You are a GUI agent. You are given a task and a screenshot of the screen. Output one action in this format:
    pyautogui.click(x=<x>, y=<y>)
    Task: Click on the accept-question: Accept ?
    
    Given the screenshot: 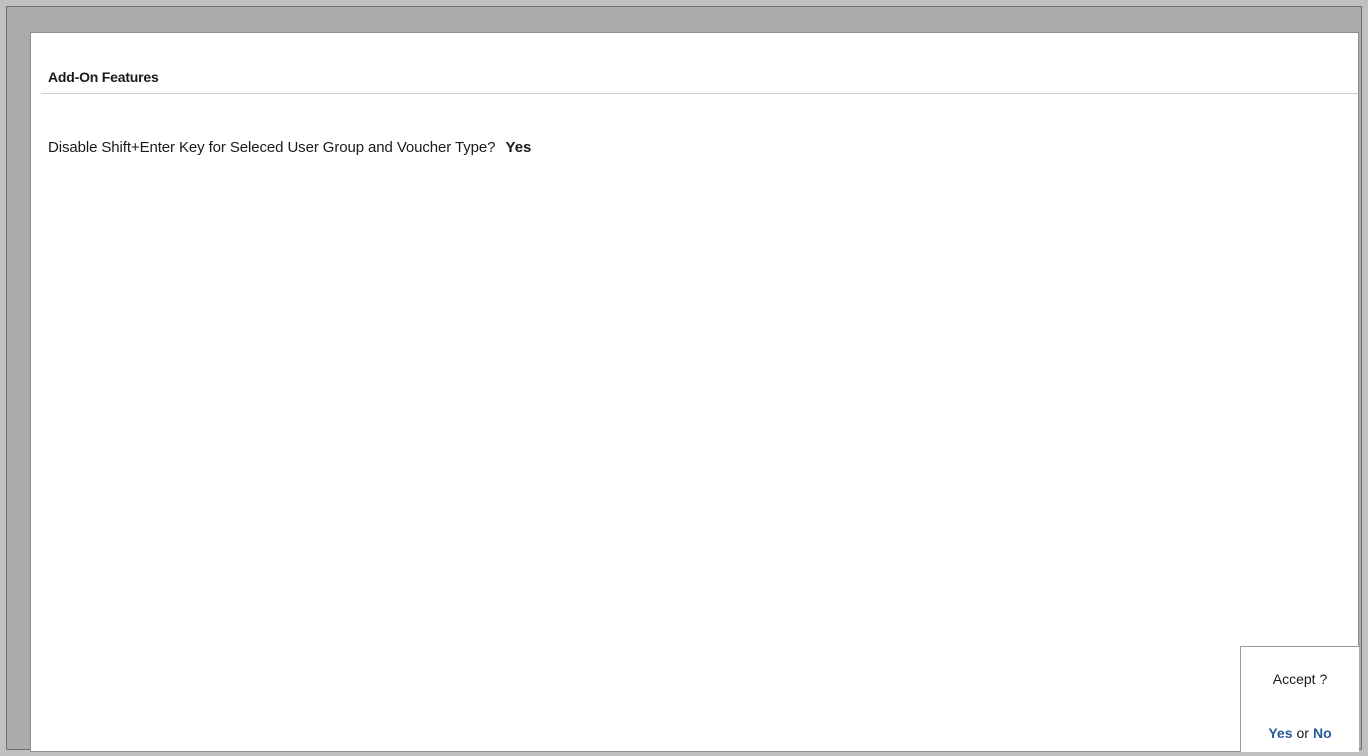 What is the action you would take?
    pyautogui.click(x=1300, y=679)
    